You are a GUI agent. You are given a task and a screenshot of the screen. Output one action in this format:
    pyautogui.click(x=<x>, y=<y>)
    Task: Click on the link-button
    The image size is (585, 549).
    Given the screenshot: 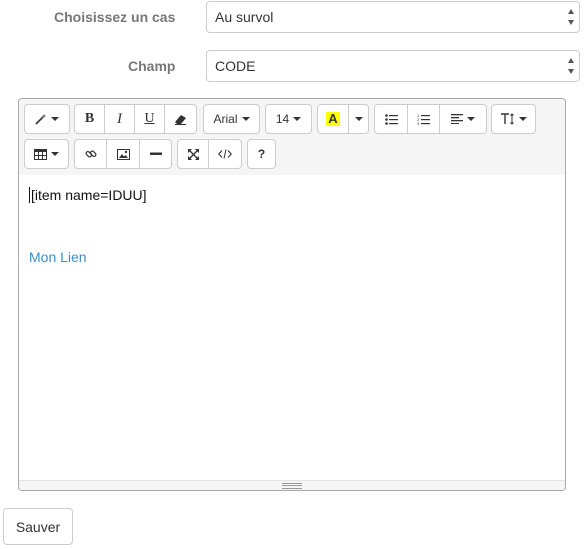 What is the action you would take?
    pyautogui.click(x=90, y=154)
    